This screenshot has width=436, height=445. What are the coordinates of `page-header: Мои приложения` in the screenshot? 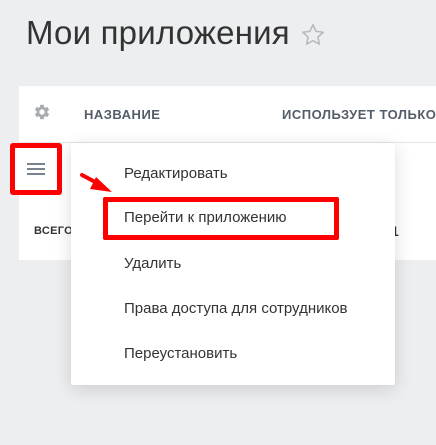 It's located at (176, 33).